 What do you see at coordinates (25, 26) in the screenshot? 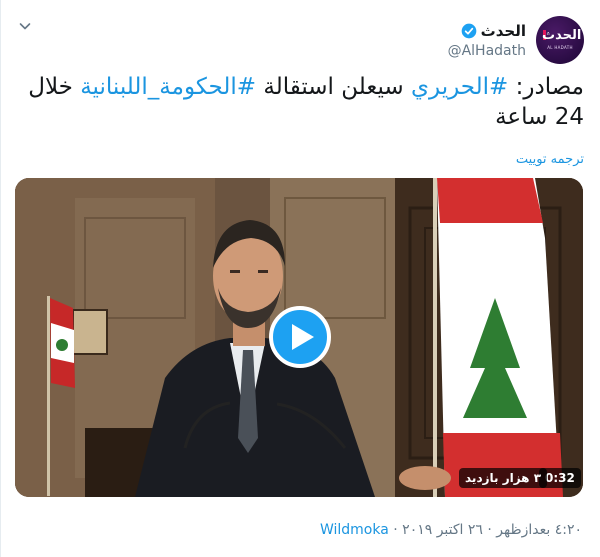
I see `chevron-down-icon` at bounding box center [25, 26].